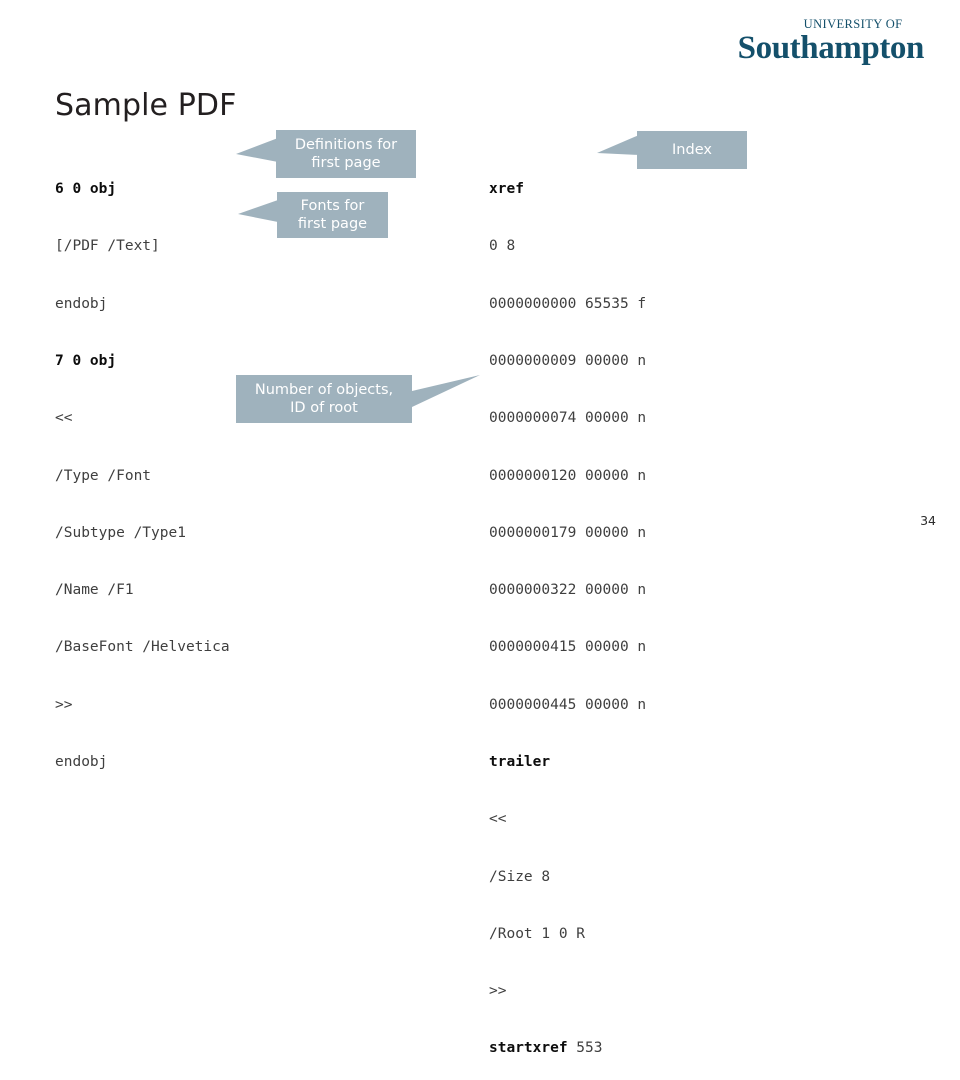 The height and width of the screenshot is (1080, 960). Describe the element at coordinates (537, 933) in the screenshot. I see `code-line: /Root 1 0 R` at that location.